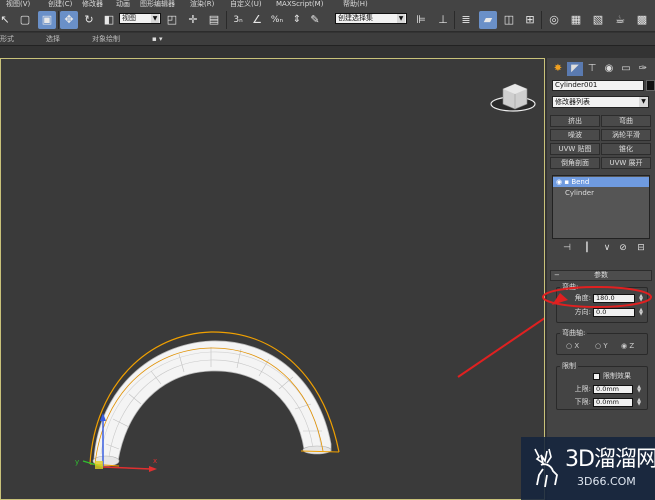  I want to click on watermark-title: 3D溜溜网, so click(610, 459).